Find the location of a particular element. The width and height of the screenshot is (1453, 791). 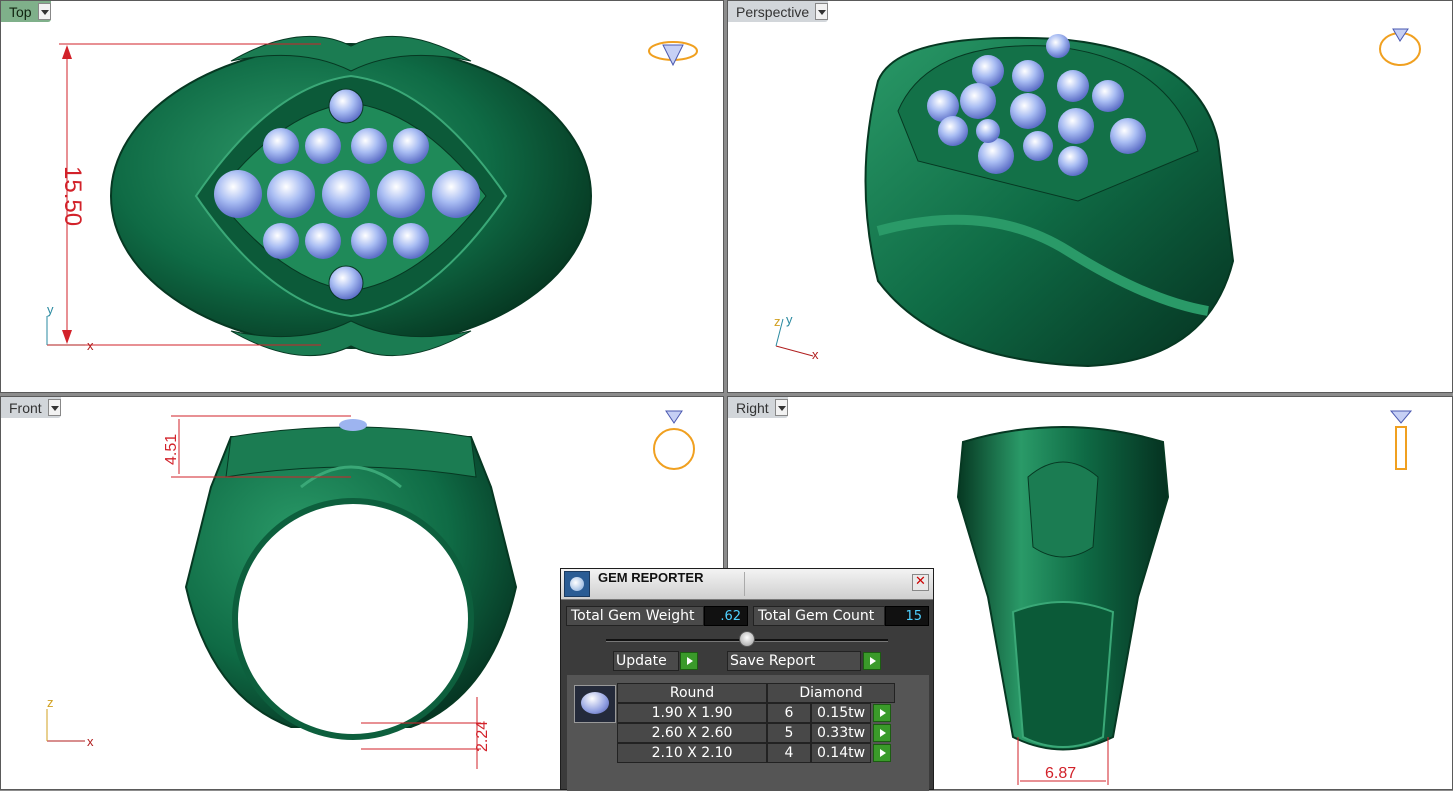

tab-top-label: Top is located at coordinates (20, 11).